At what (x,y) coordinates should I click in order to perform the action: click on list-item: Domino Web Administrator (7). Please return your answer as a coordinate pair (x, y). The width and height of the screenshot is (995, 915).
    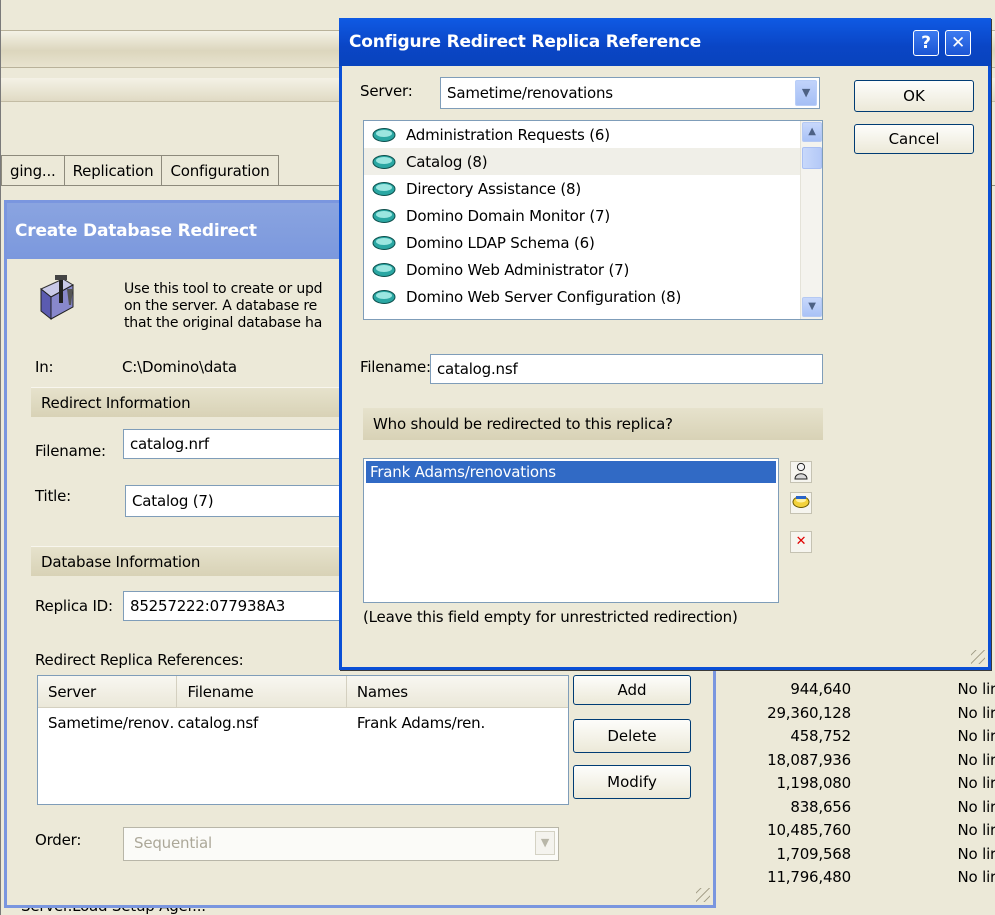
    Looking at the image, I should click on (593, 269).